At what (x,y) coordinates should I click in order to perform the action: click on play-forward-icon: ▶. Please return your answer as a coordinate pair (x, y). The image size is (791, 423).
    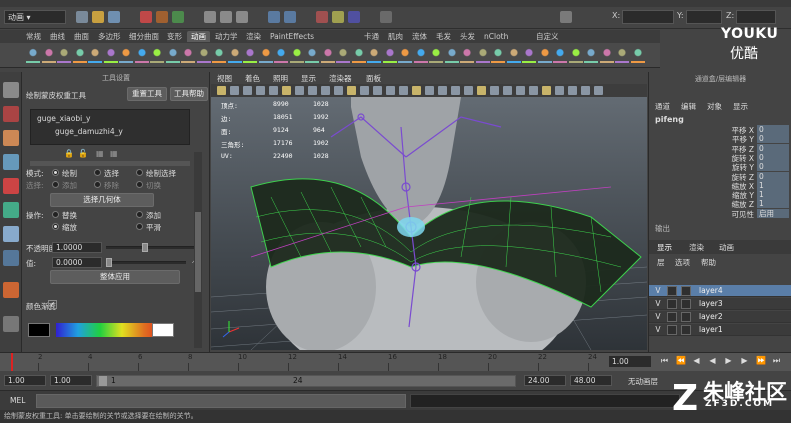
    Looking at the image, I should click on (728, 360).